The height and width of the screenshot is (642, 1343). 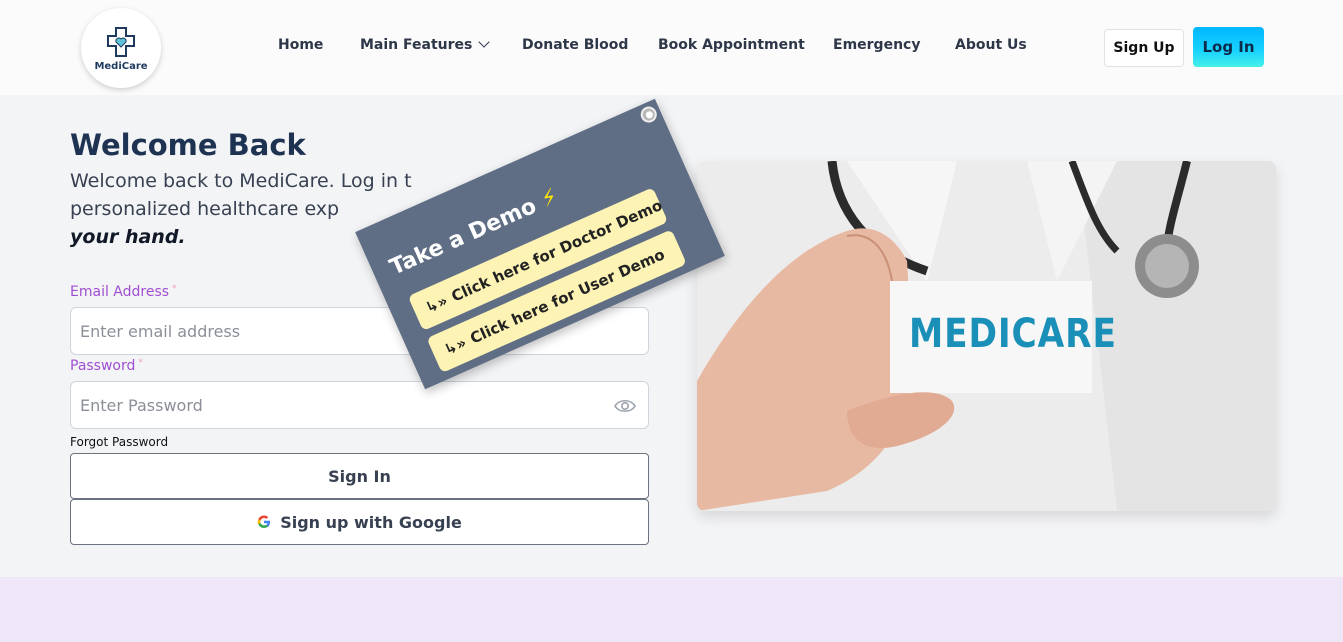 What do you see at coordinates (1228, 47) in the screenshot?
I see `login-button: Log In` at bounding box center [1228, 47].